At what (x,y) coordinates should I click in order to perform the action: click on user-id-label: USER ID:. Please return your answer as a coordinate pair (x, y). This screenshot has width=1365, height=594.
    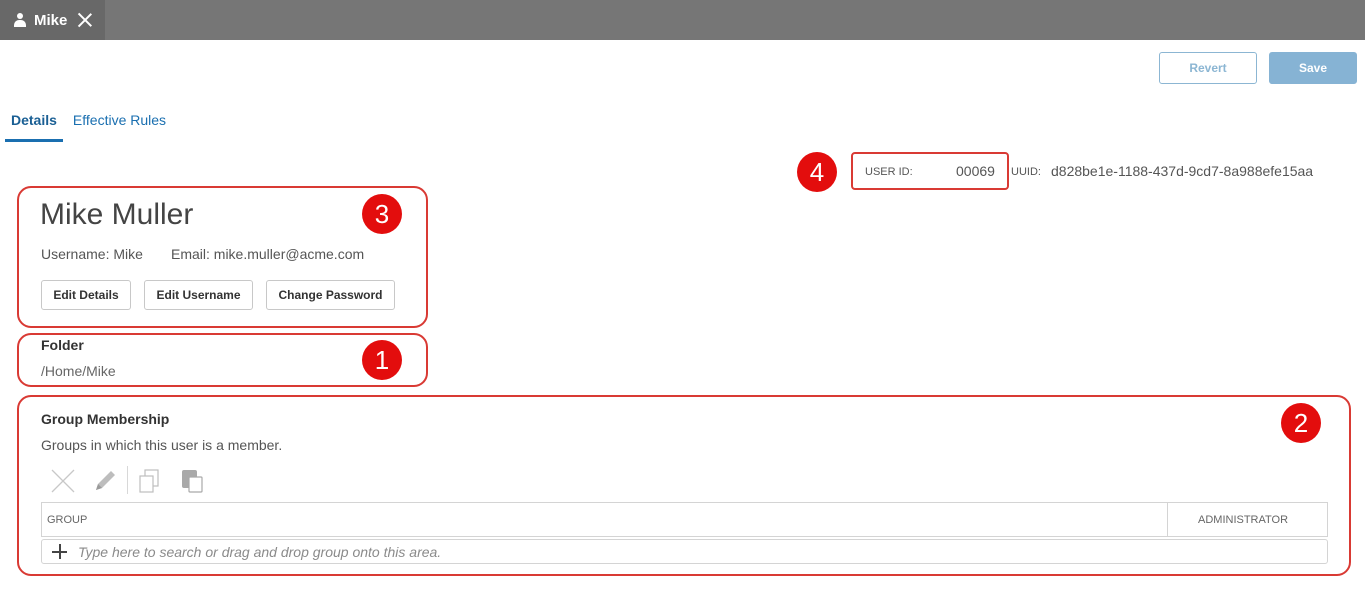
    Looking at the image, I should click on (889, 172).